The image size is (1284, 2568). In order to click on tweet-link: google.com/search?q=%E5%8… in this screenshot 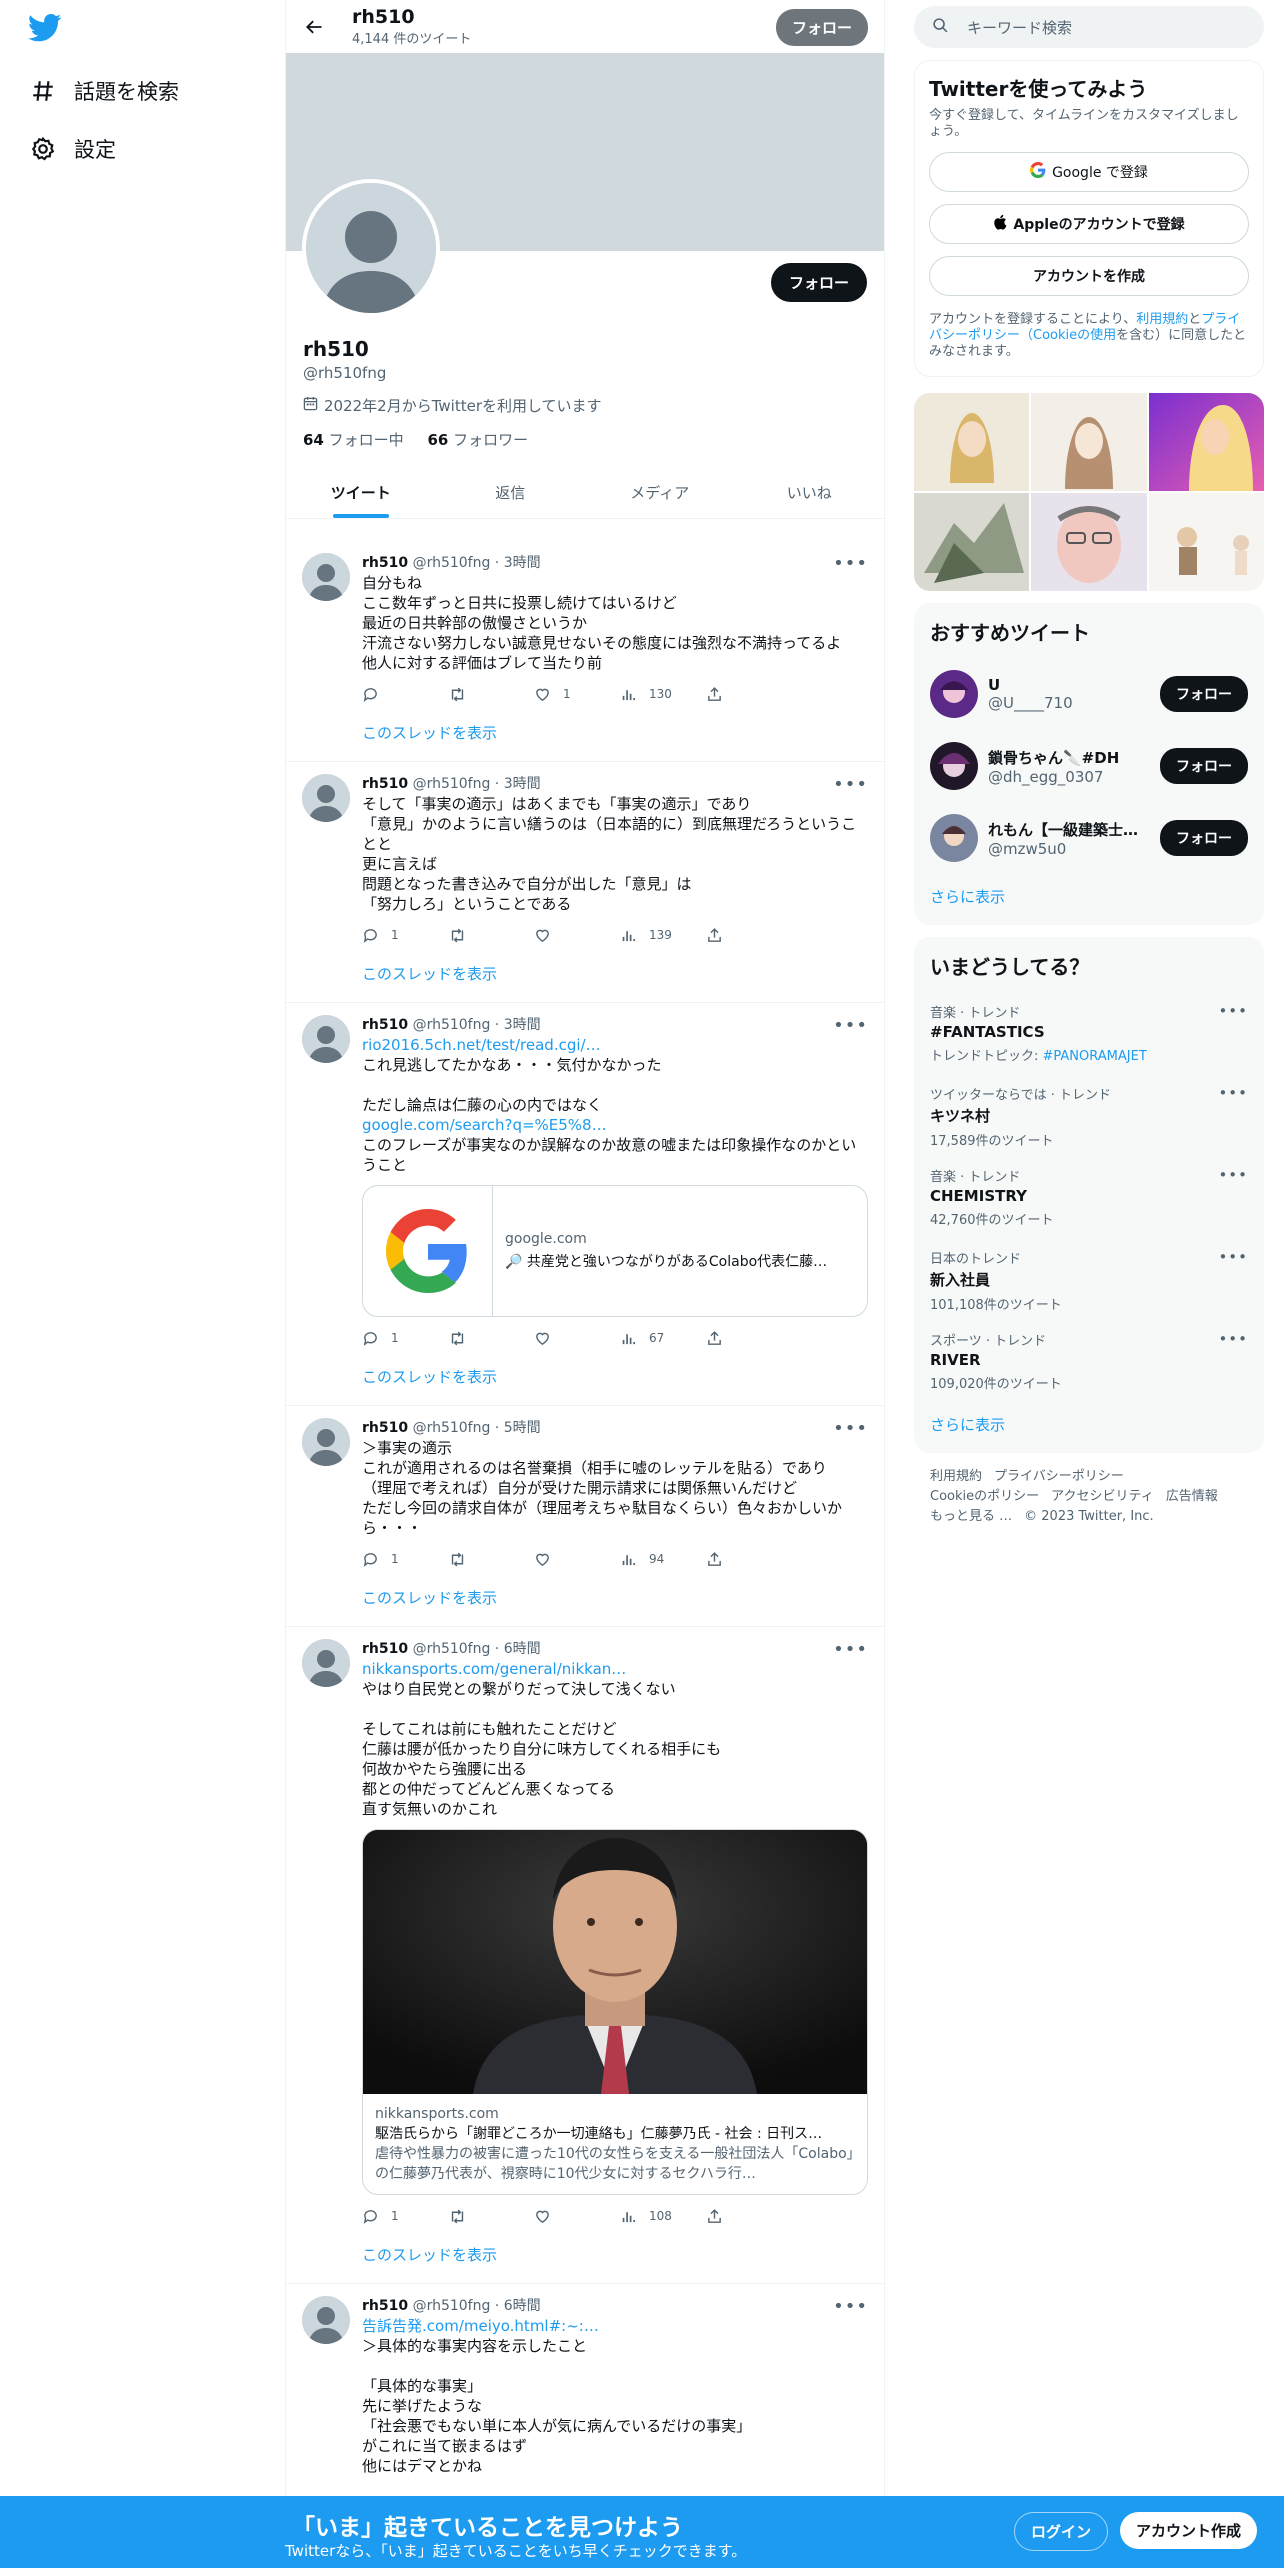, I will do `click(615, 1125)`.